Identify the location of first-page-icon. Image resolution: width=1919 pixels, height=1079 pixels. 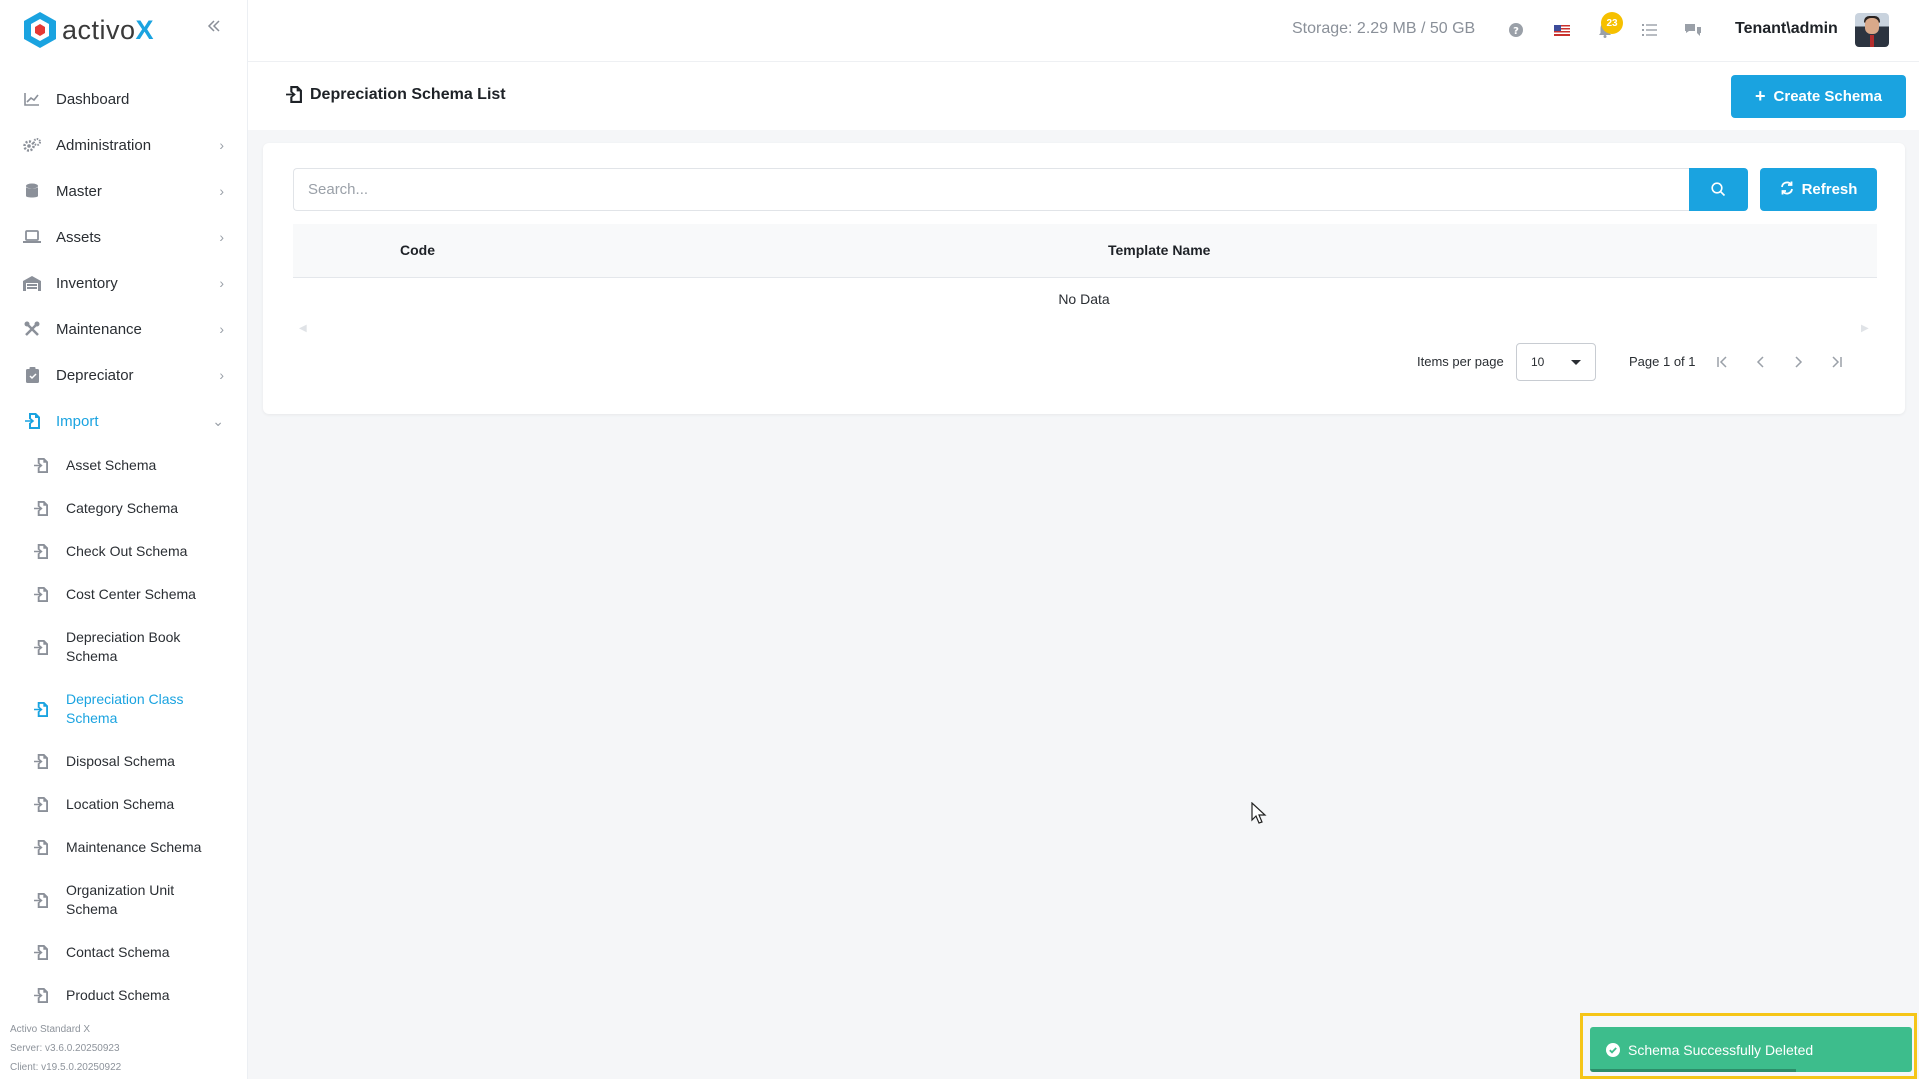
(1722, 362).